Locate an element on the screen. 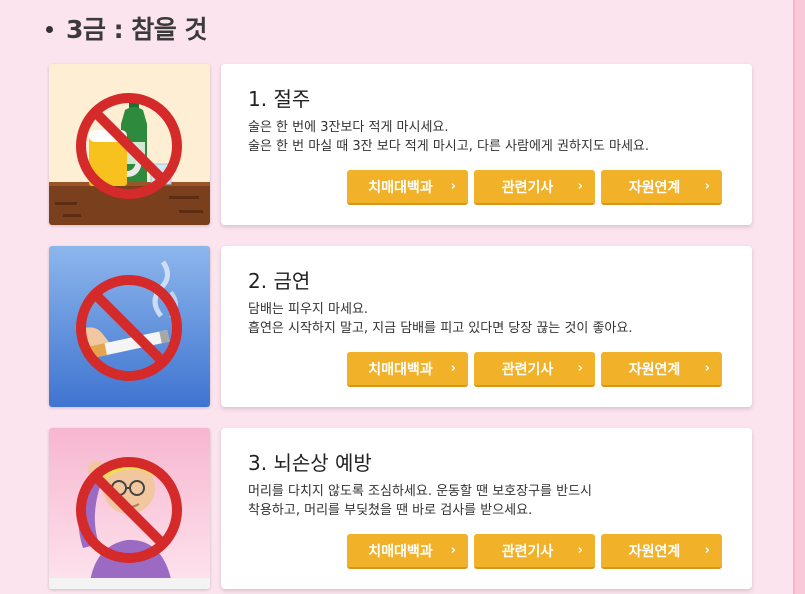 Image resolution: width=805 pixels, height=594 pixels. item-line: 담배는 피우지 마세요. is located at coordinates (308, 309).